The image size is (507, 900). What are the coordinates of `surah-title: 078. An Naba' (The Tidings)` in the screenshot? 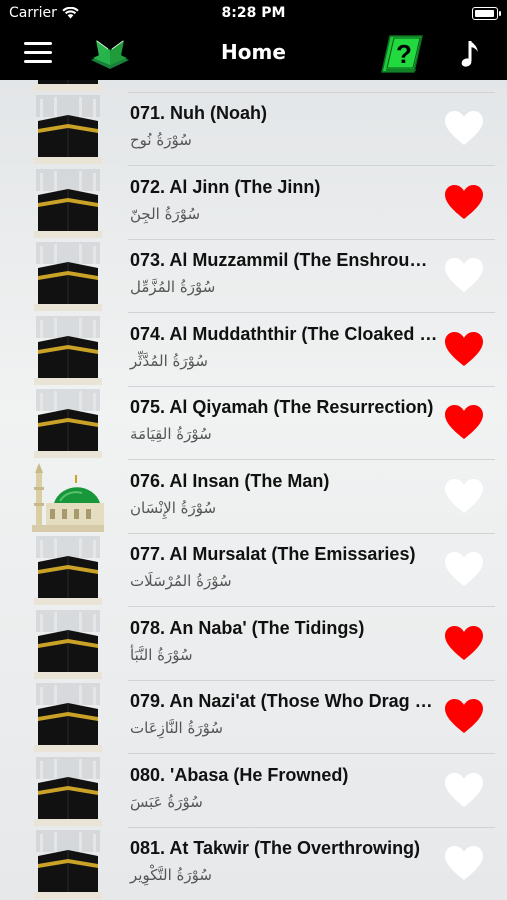 It's located at (247, 627).